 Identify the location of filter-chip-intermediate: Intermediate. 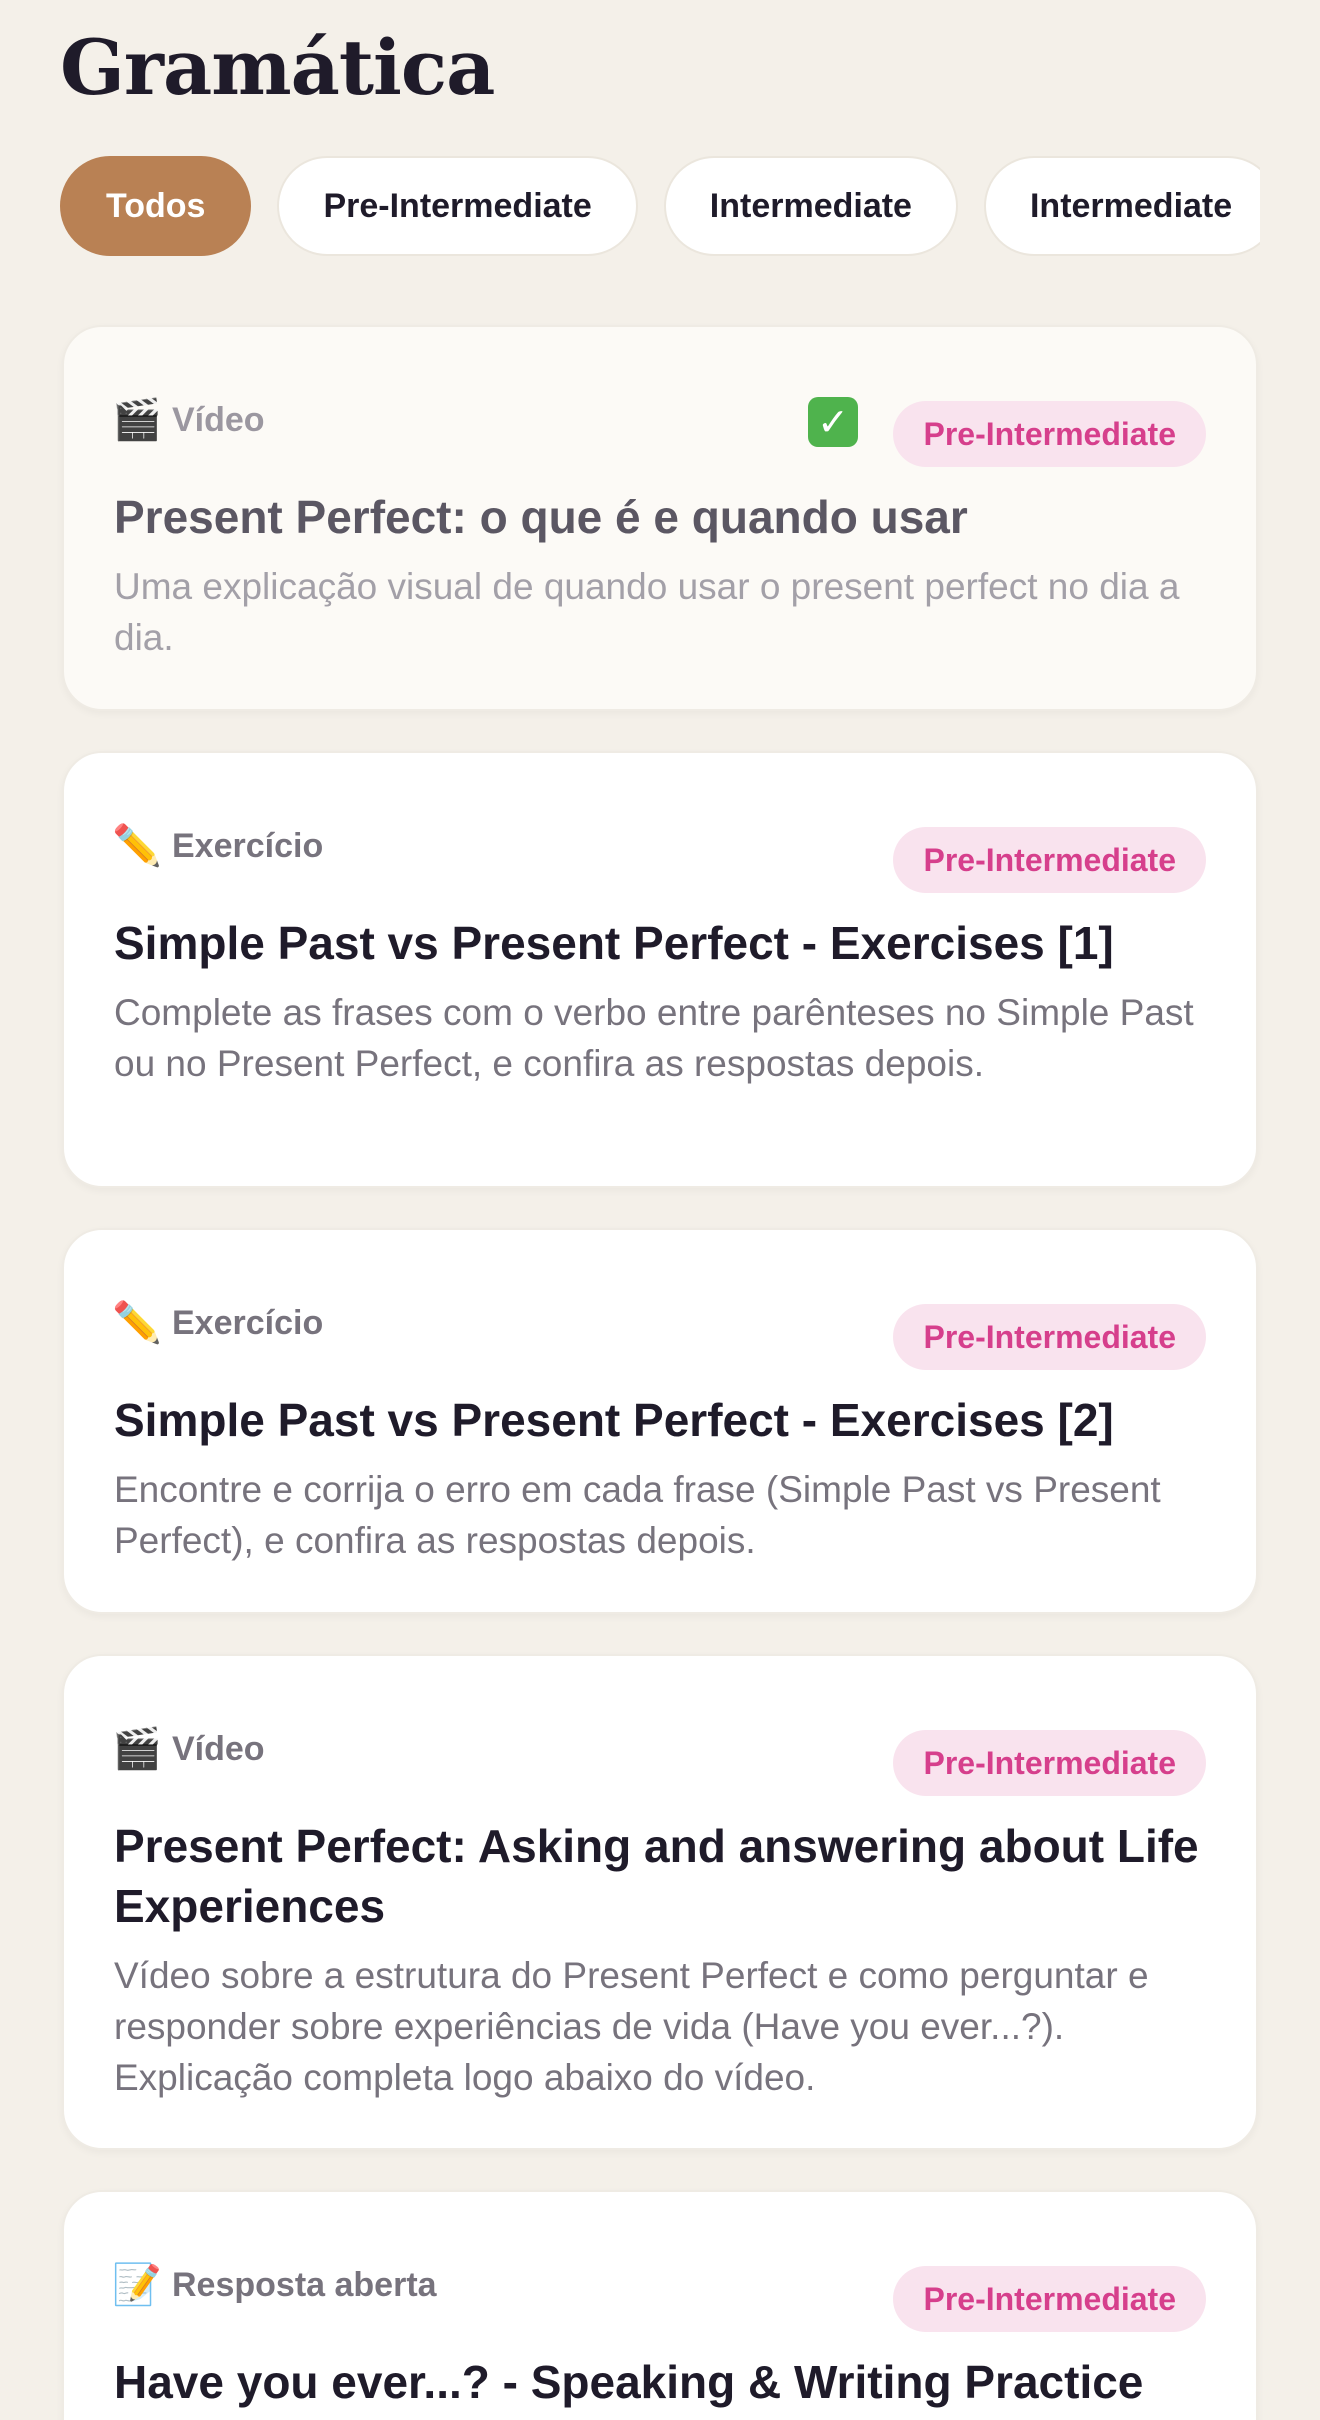
(810, 206).